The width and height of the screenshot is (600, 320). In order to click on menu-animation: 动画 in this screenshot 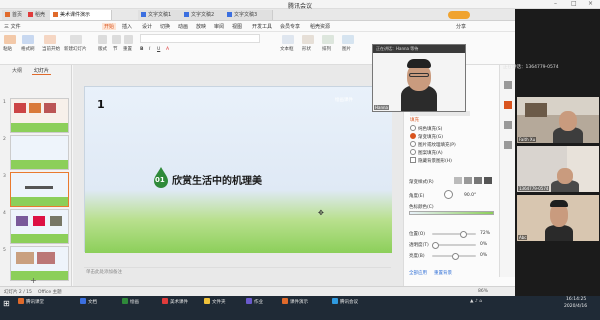, I will do `click(183, 26)`.